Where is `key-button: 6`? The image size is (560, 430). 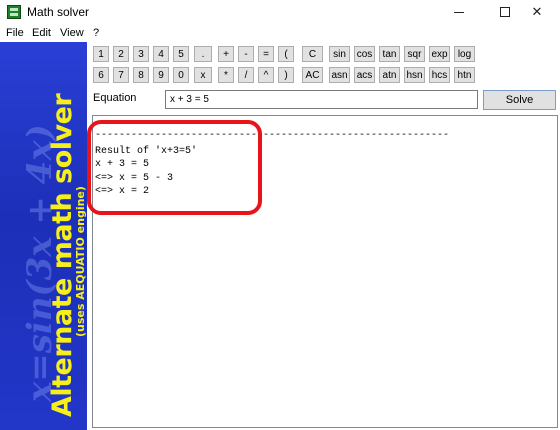
key-button: 6 is located at coordinates (101, 75).